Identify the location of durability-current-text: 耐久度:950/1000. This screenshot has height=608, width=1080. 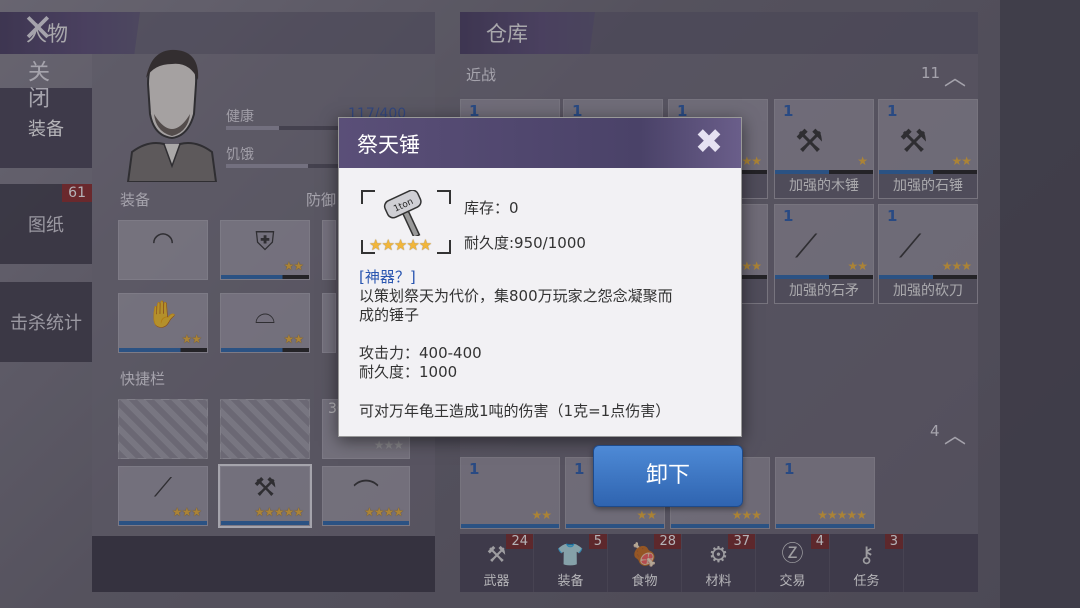
(525, 243).